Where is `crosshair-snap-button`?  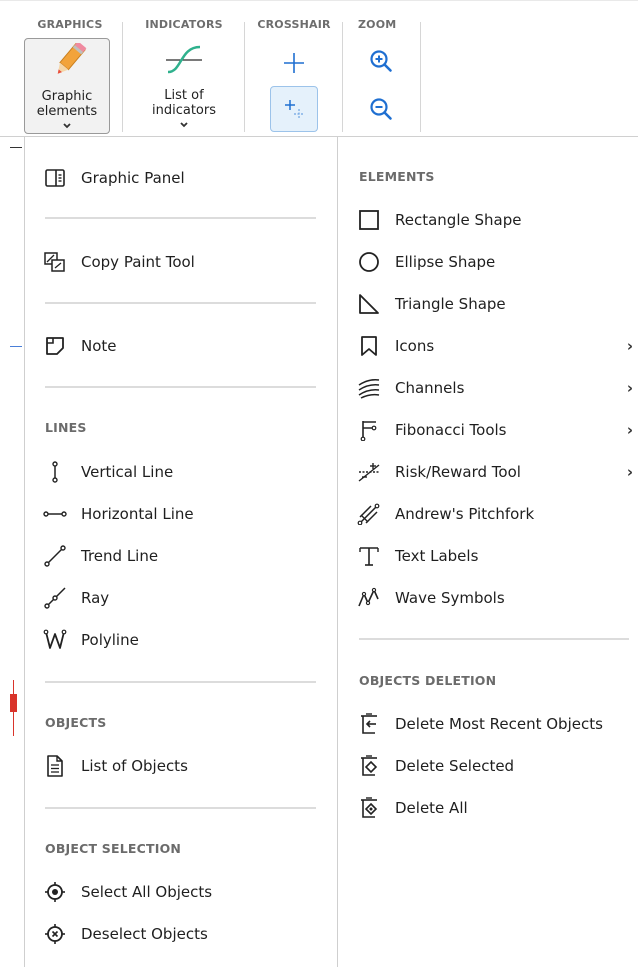
crosshair-snap-button is located at coordinates (294, 109).